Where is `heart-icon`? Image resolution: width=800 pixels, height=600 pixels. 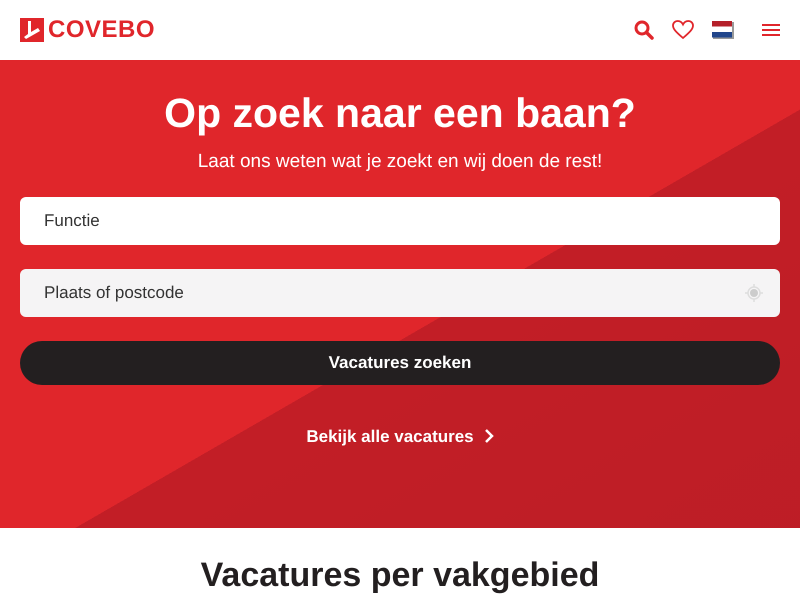 heart-icon is located at coordinates (683, 30).